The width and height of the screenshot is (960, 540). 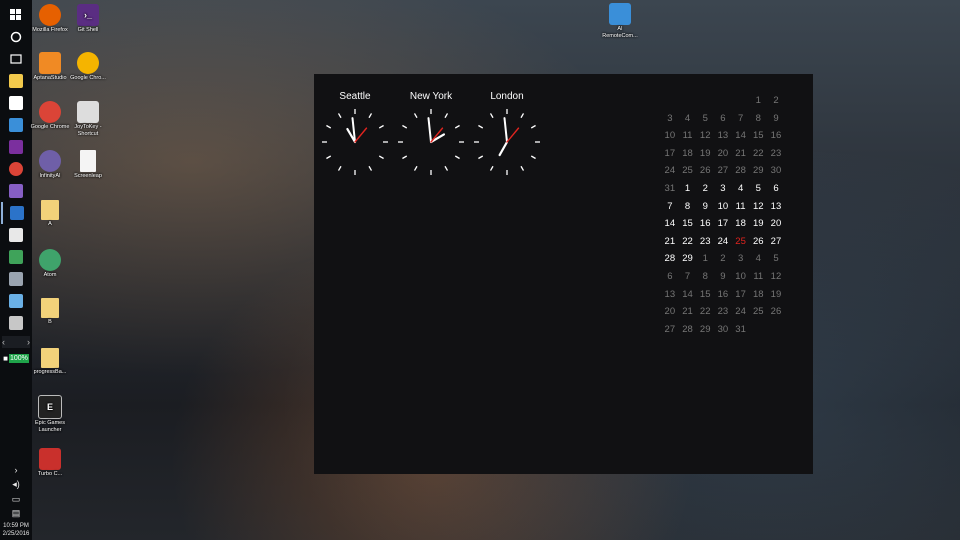 I want to click on chevron-up-icon: ›, so click(x=16, y=470).